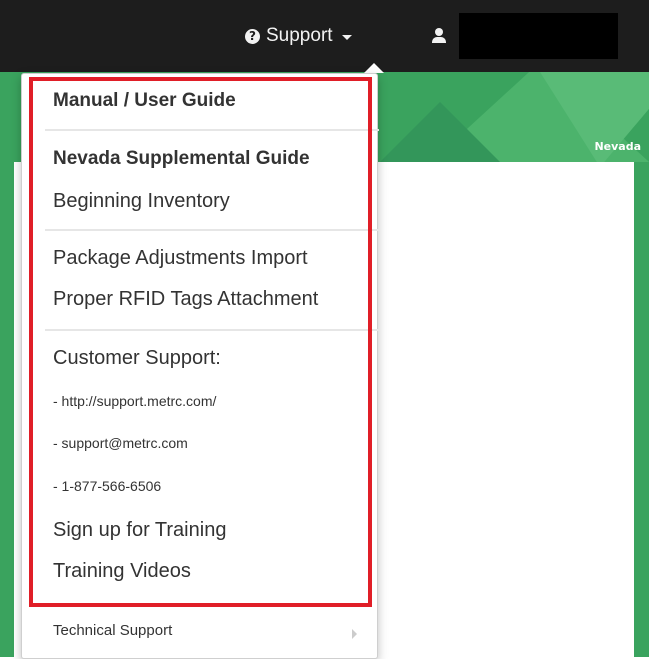 This screenshot has width=649, height=659. Describe the element at coordinates (374, 68) in the screenshot. I see `dropdown-pointer` at that location.